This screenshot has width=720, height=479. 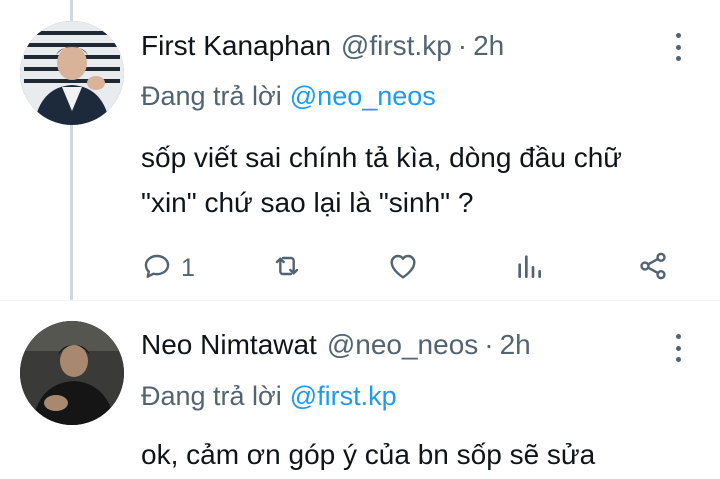 What do you see at coordinates (368, 454) in the screenshot?
I see `tweet-text-line: ok, cảm ơn góp ý của bn sốp sẽ sửa` at bounding box center [368, 454].